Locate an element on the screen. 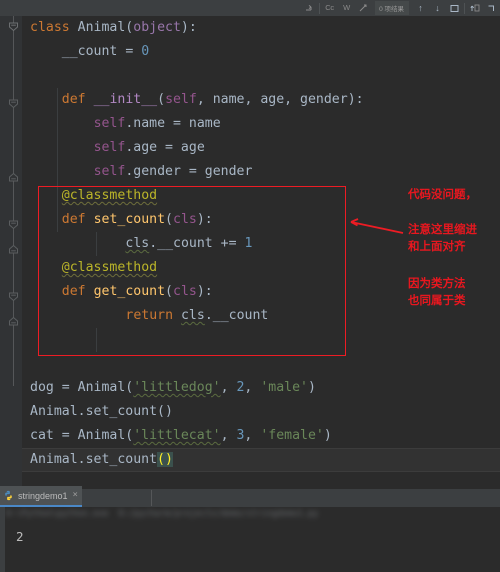 This screenshot has width=500, height=572. code-line: self.name = name is located at coordinates (125, 124).